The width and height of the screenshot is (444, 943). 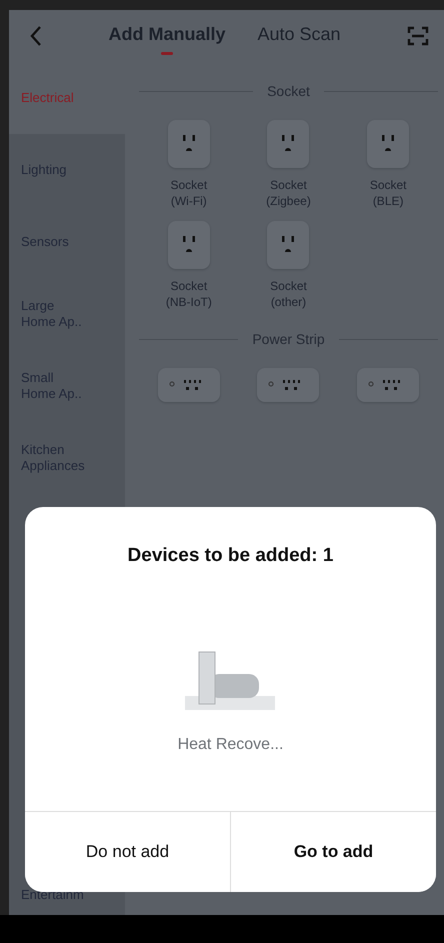 I want to click on device-tile: Socket (other), so click(x=288, y=265).